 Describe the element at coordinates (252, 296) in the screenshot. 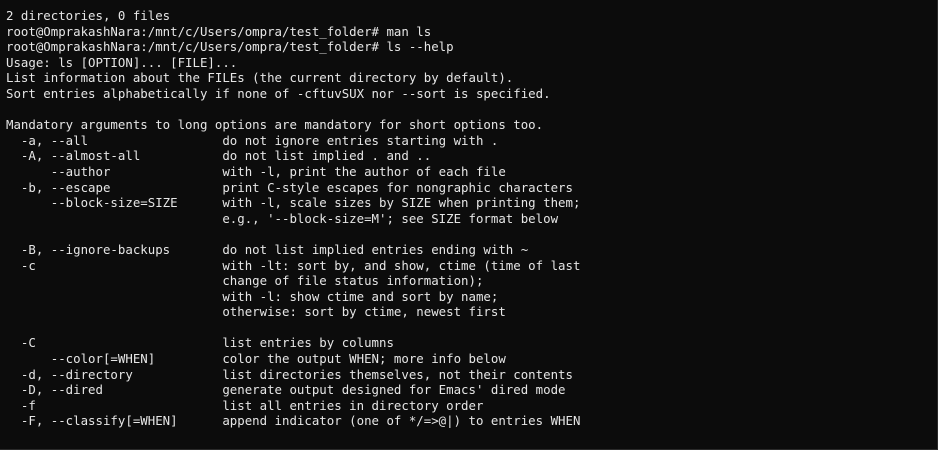

I see `terminal-line: with -l: show ctime and sort by name;` at that location.